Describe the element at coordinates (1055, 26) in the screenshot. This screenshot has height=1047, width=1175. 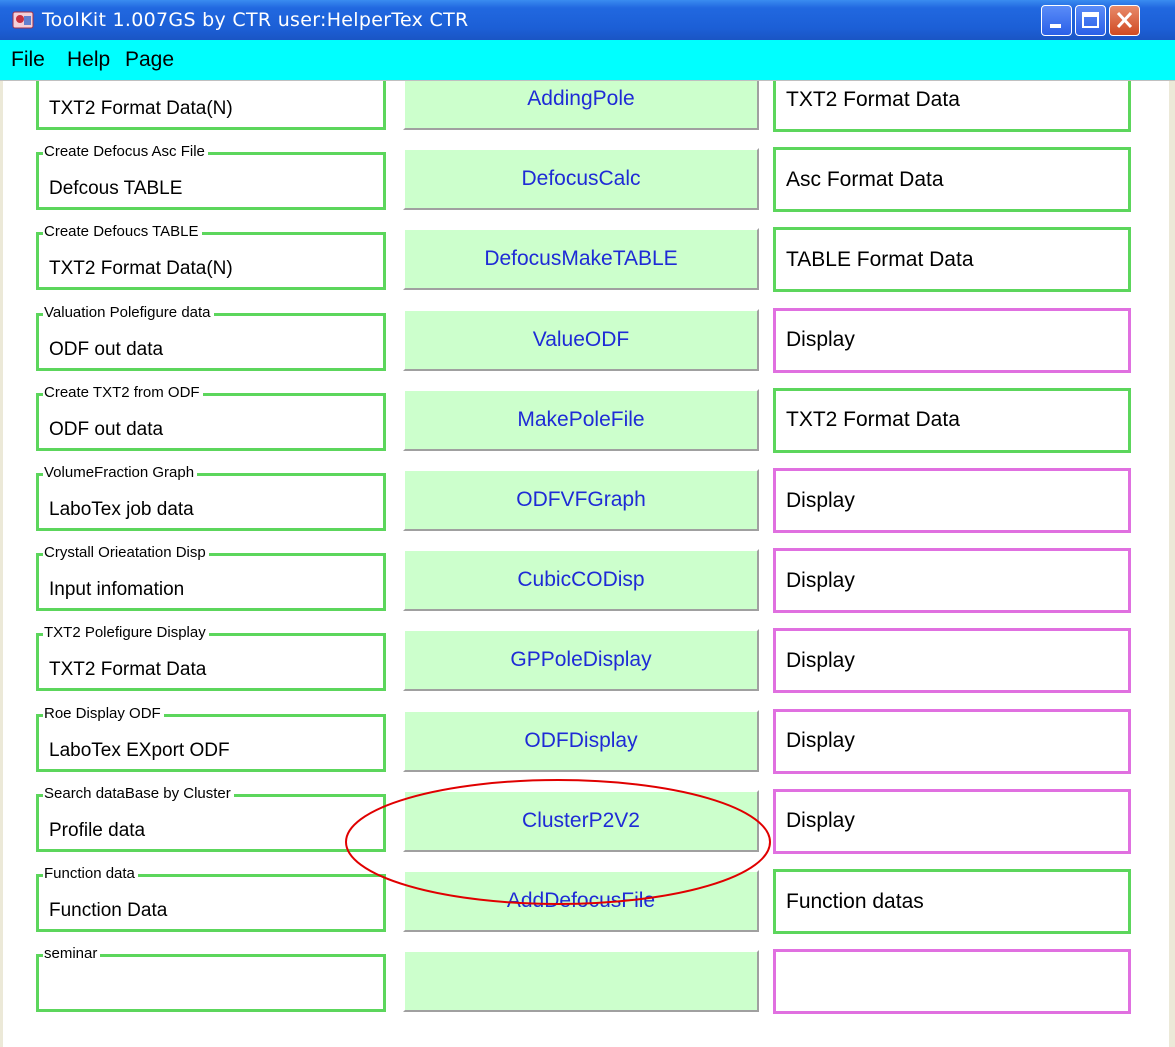
I see `minimize-icon` at that location.